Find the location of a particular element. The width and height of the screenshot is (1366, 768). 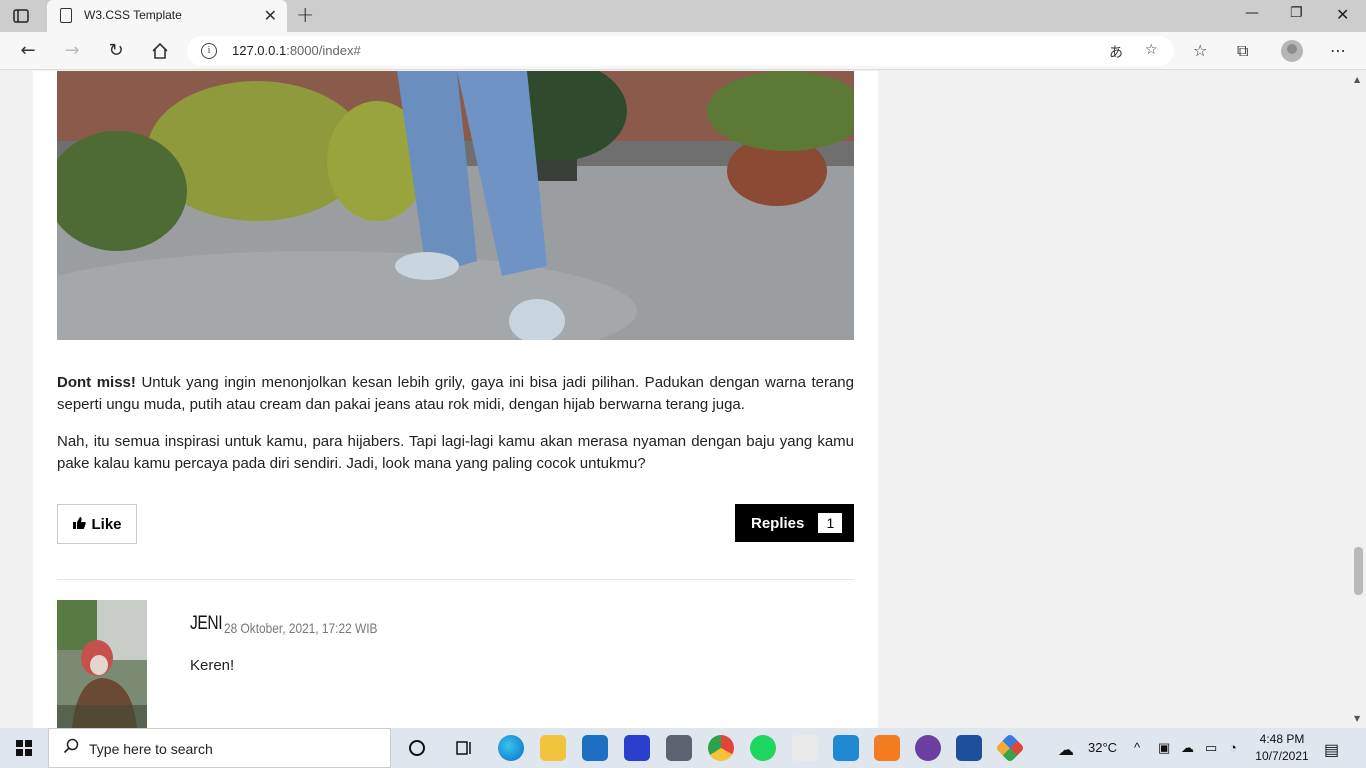

clock-date: 10/7/2021 is located at coordinates (1282, 756).